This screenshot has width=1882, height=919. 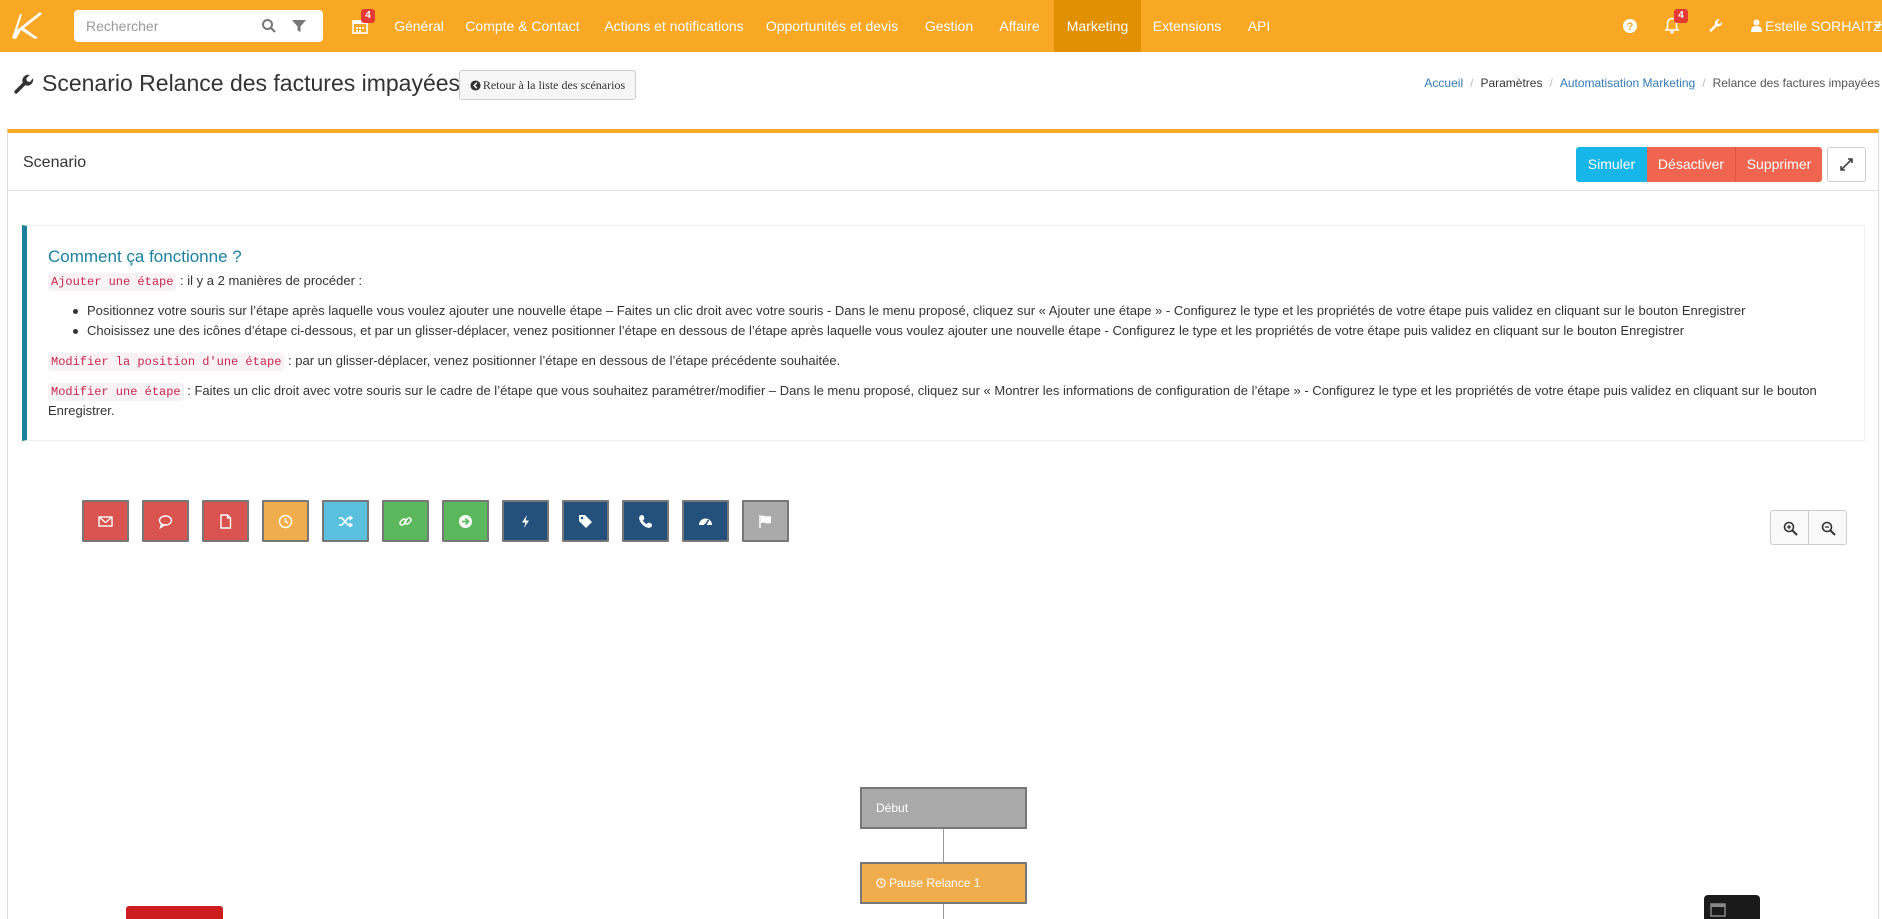 I want to click on breadcrumb-current: Relance des factures impayées, so click(x=1796, y=83).